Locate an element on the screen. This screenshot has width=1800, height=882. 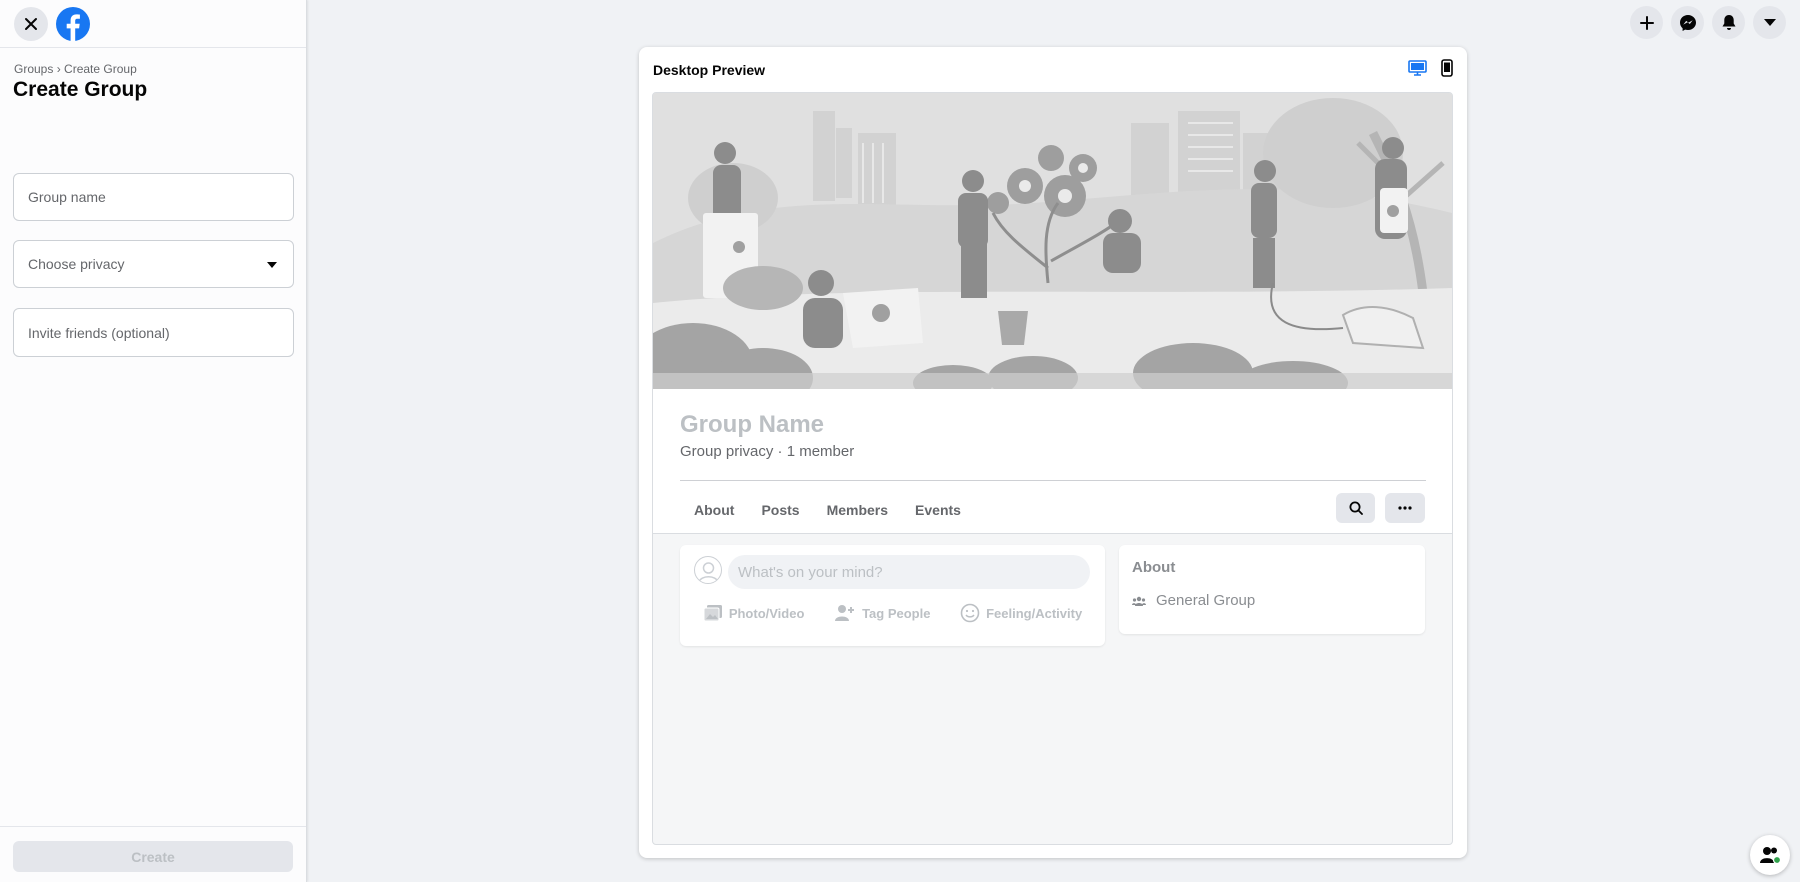
composer-actions: Photo/Video Tag People Feeling/Activity is located at coordinates (892, 613).